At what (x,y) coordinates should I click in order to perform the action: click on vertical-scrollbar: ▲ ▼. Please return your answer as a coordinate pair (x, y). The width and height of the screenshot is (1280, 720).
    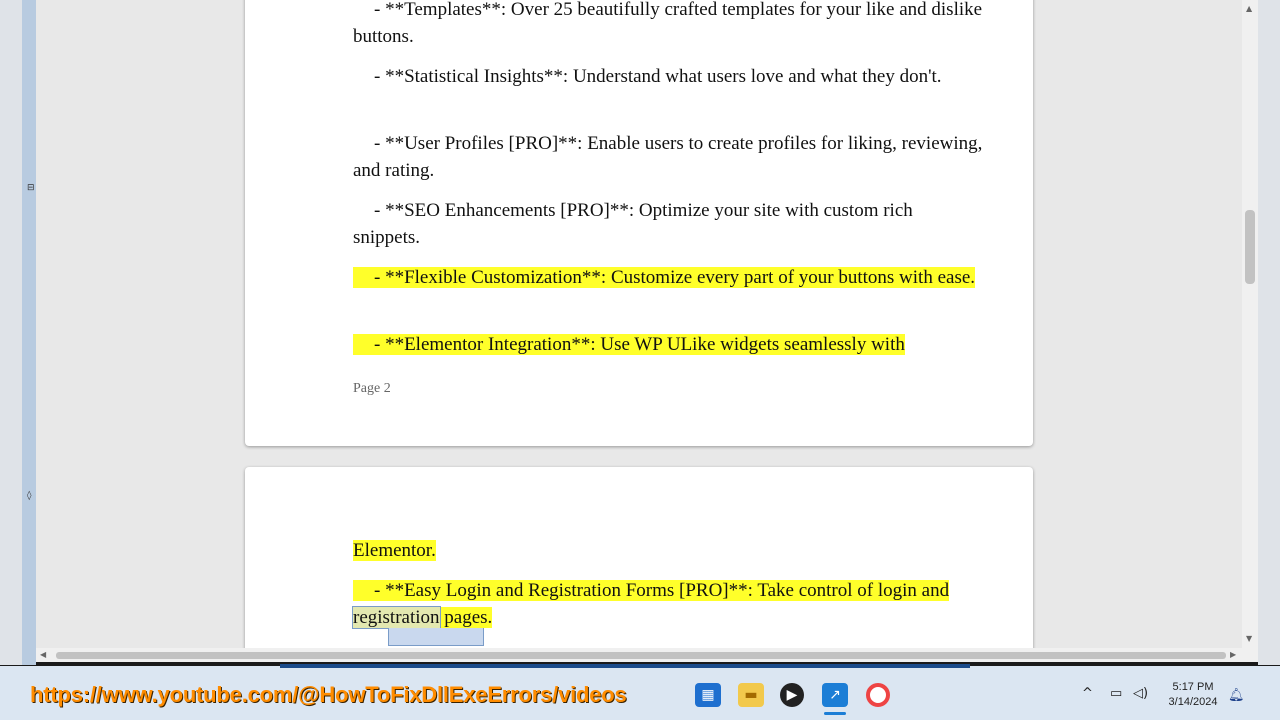
    Looking at the image, I should click on (1250, 324).